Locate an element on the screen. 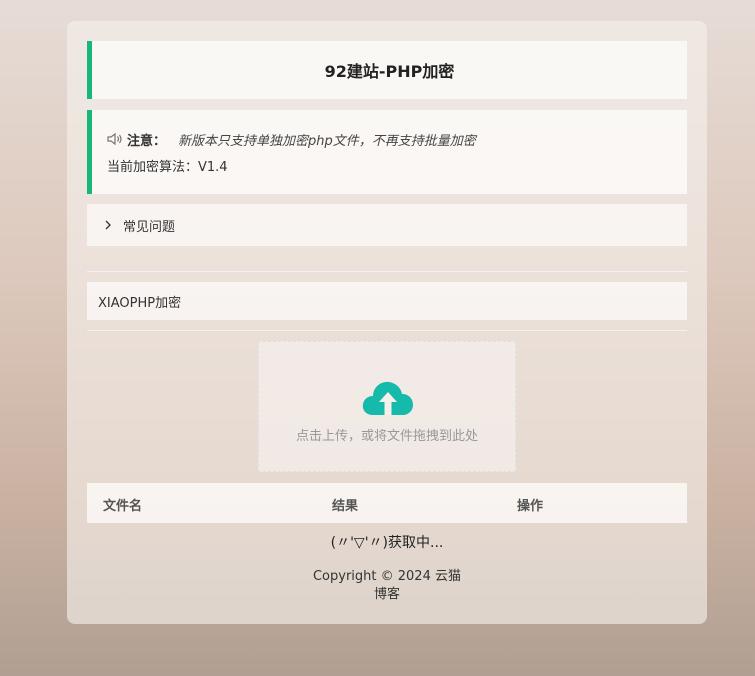 The image size is (755, 676). upload-dropzone: 点击上传，或将文件拖拽到此处 is located at coordinates (387, 406).